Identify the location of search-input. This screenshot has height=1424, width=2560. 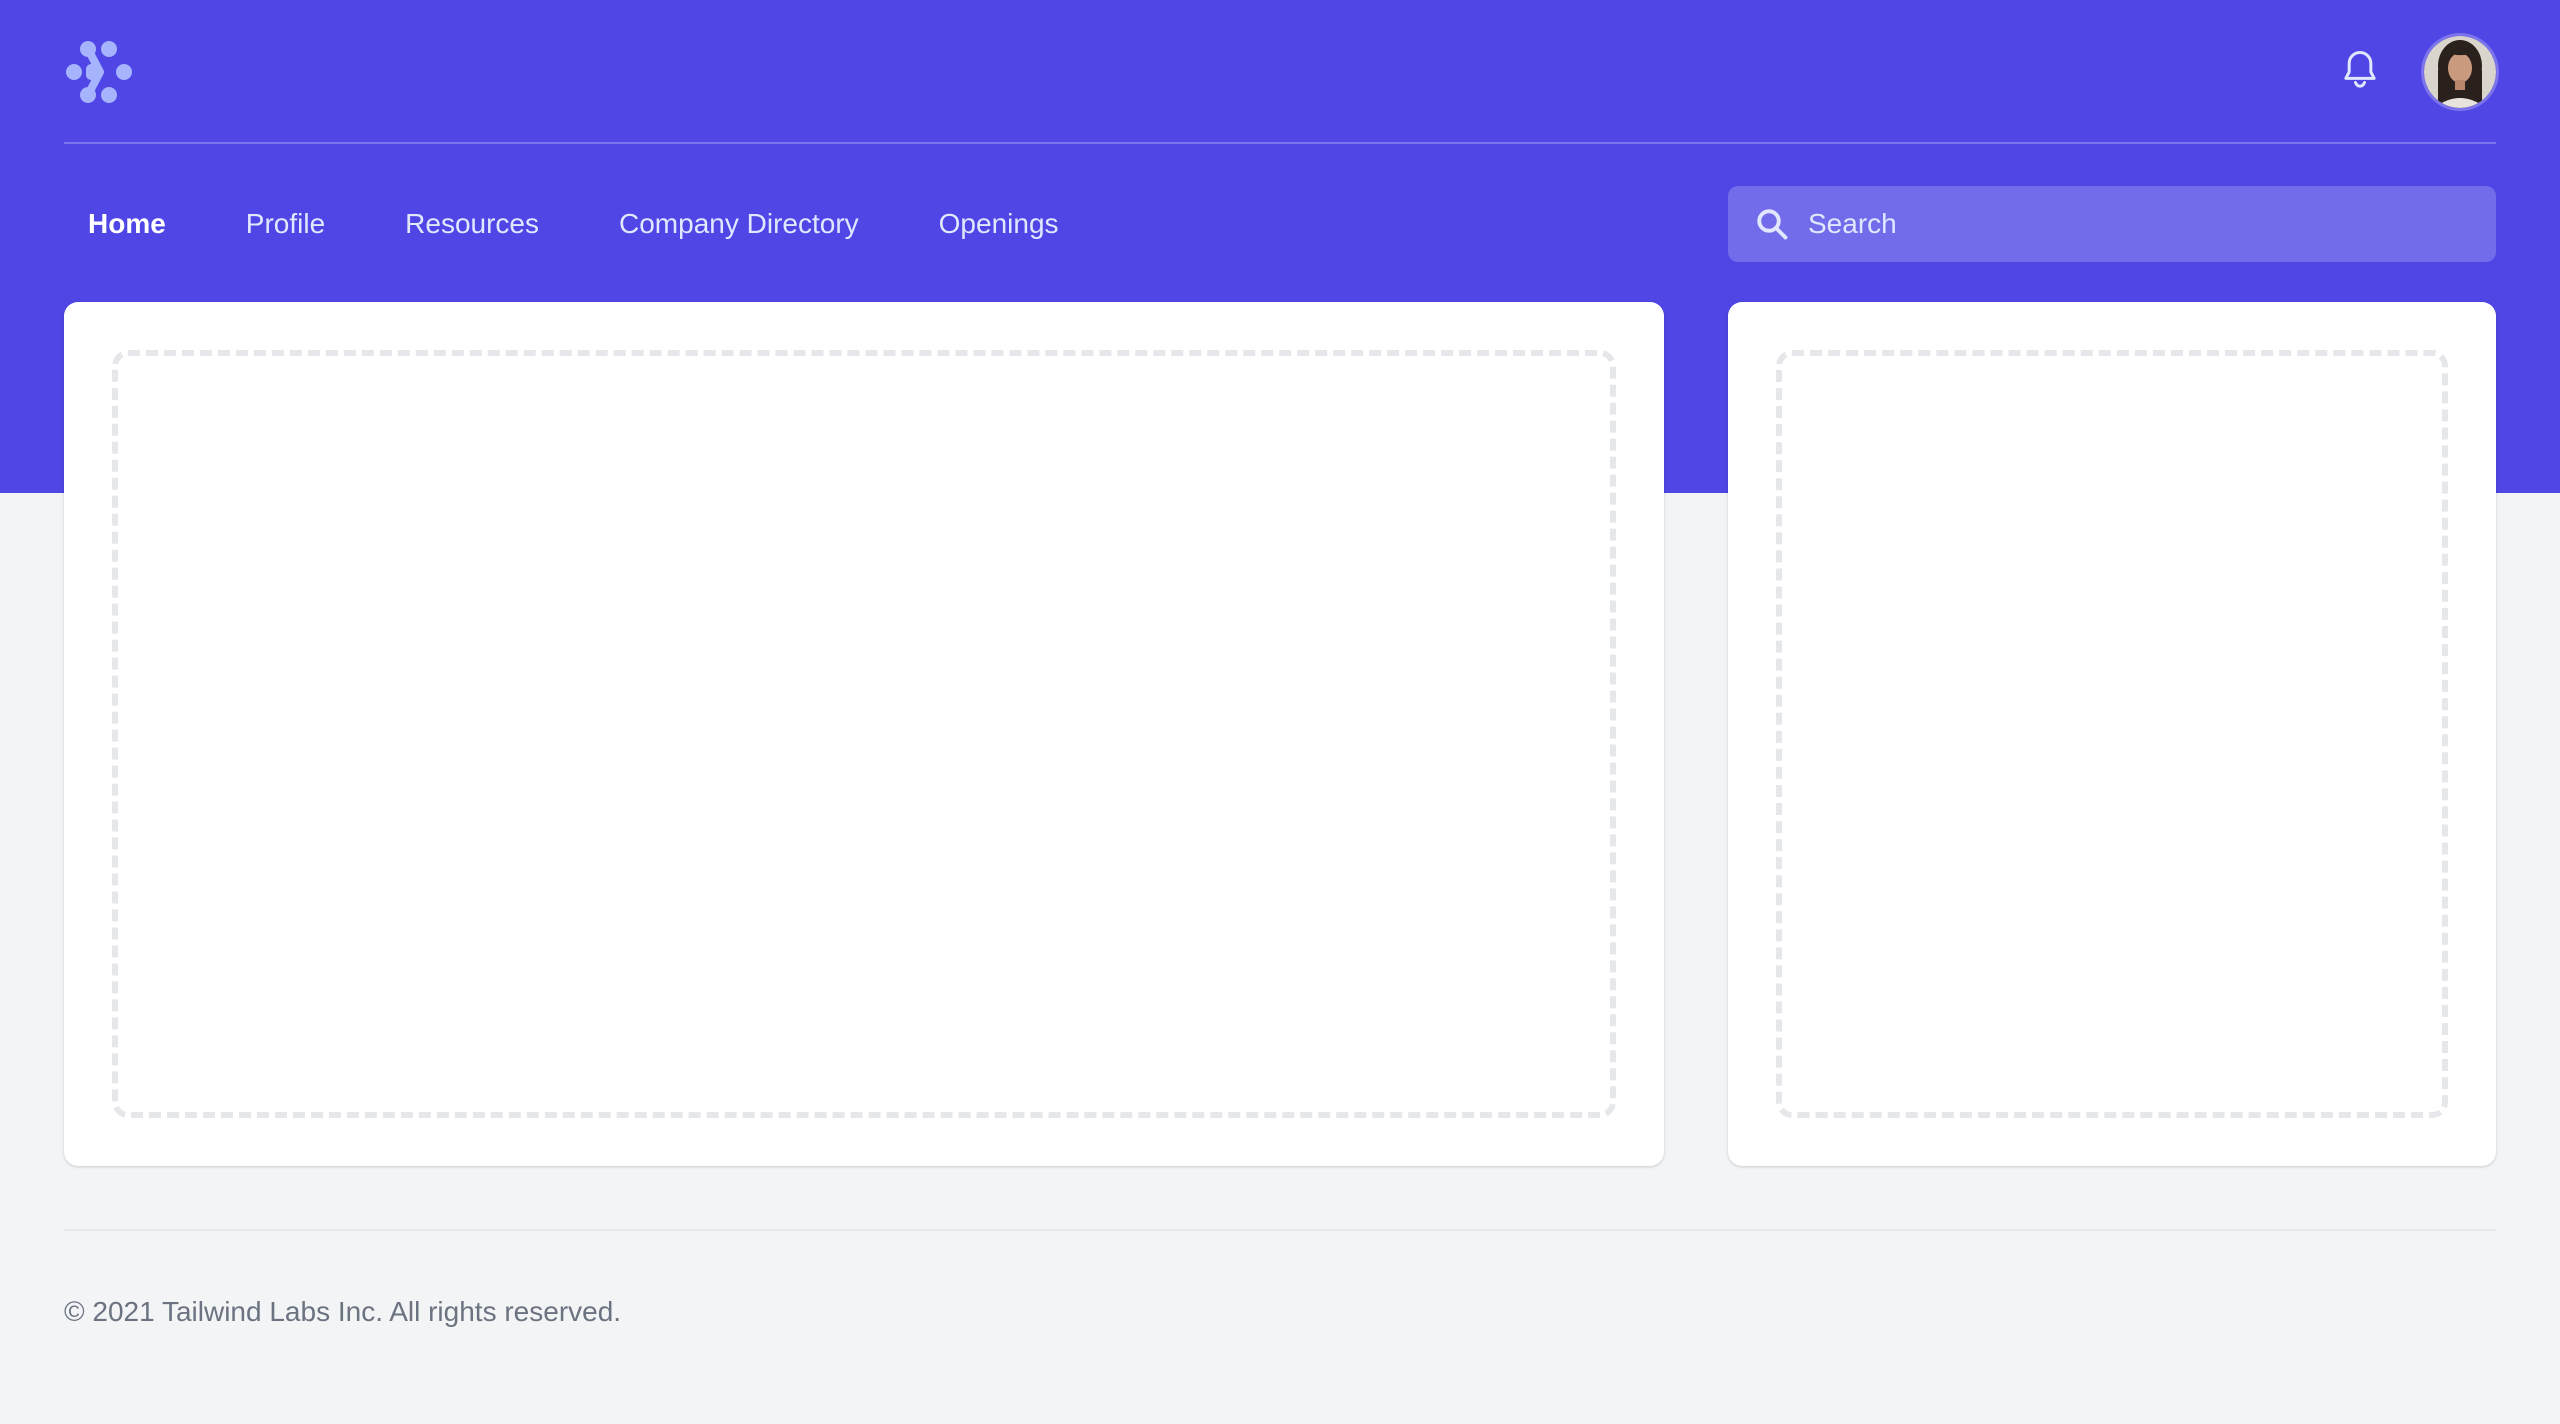
(2138, 224).